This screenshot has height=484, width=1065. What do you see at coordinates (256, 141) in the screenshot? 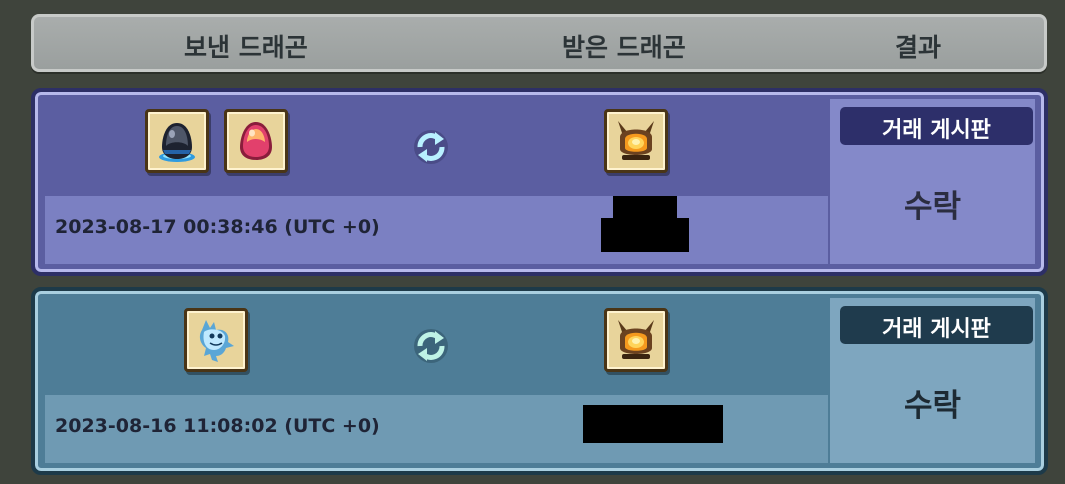
I see `pink-egg-icon` at bounding box center [256, 141].